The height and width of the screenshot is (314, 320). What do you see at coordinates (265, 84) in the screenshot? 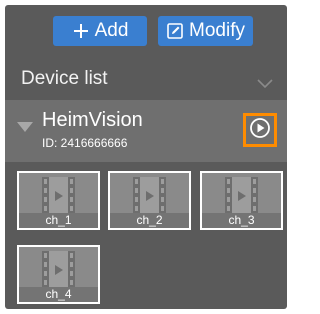
I see `chevron-down-icon` at bounding box center [265, 84].